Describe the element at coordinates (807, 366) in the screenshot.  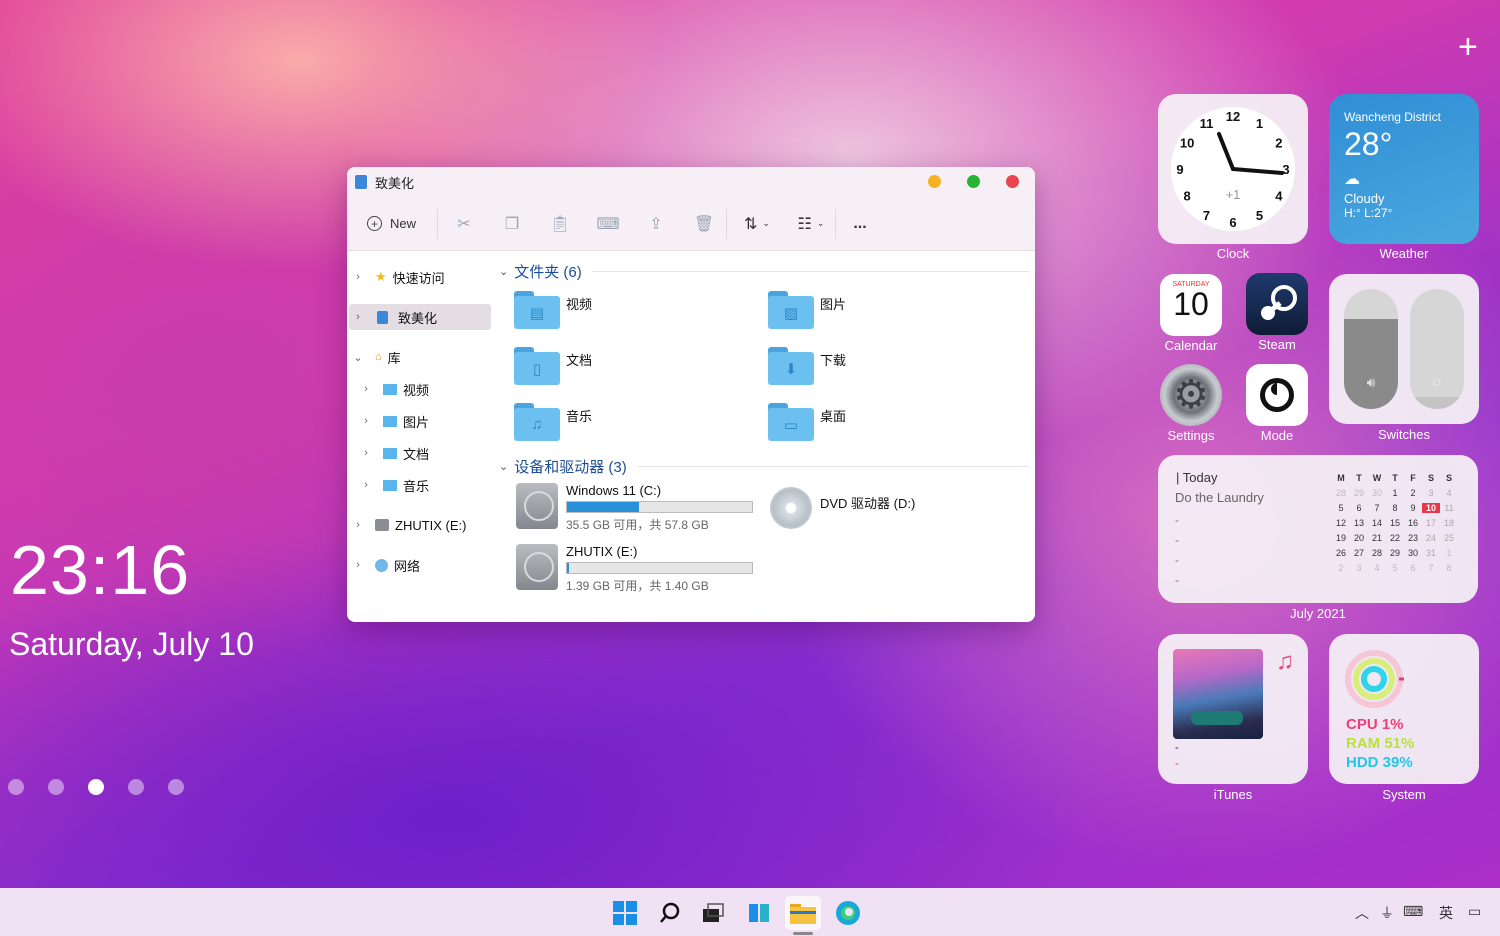
I see `folder-downloads: ⬇ 下载` at that location.